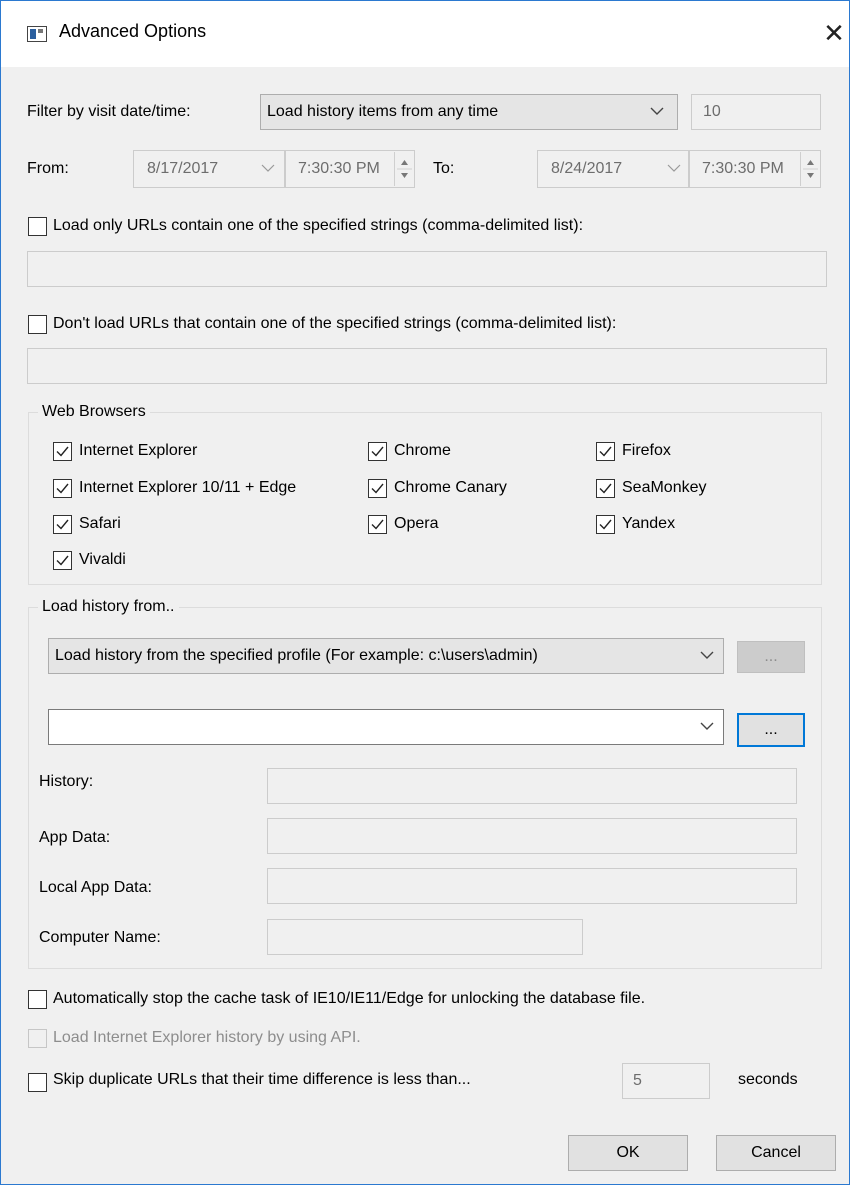  I want to click on filter-dropdown-value: Load history items from any time, so click(383, 111).